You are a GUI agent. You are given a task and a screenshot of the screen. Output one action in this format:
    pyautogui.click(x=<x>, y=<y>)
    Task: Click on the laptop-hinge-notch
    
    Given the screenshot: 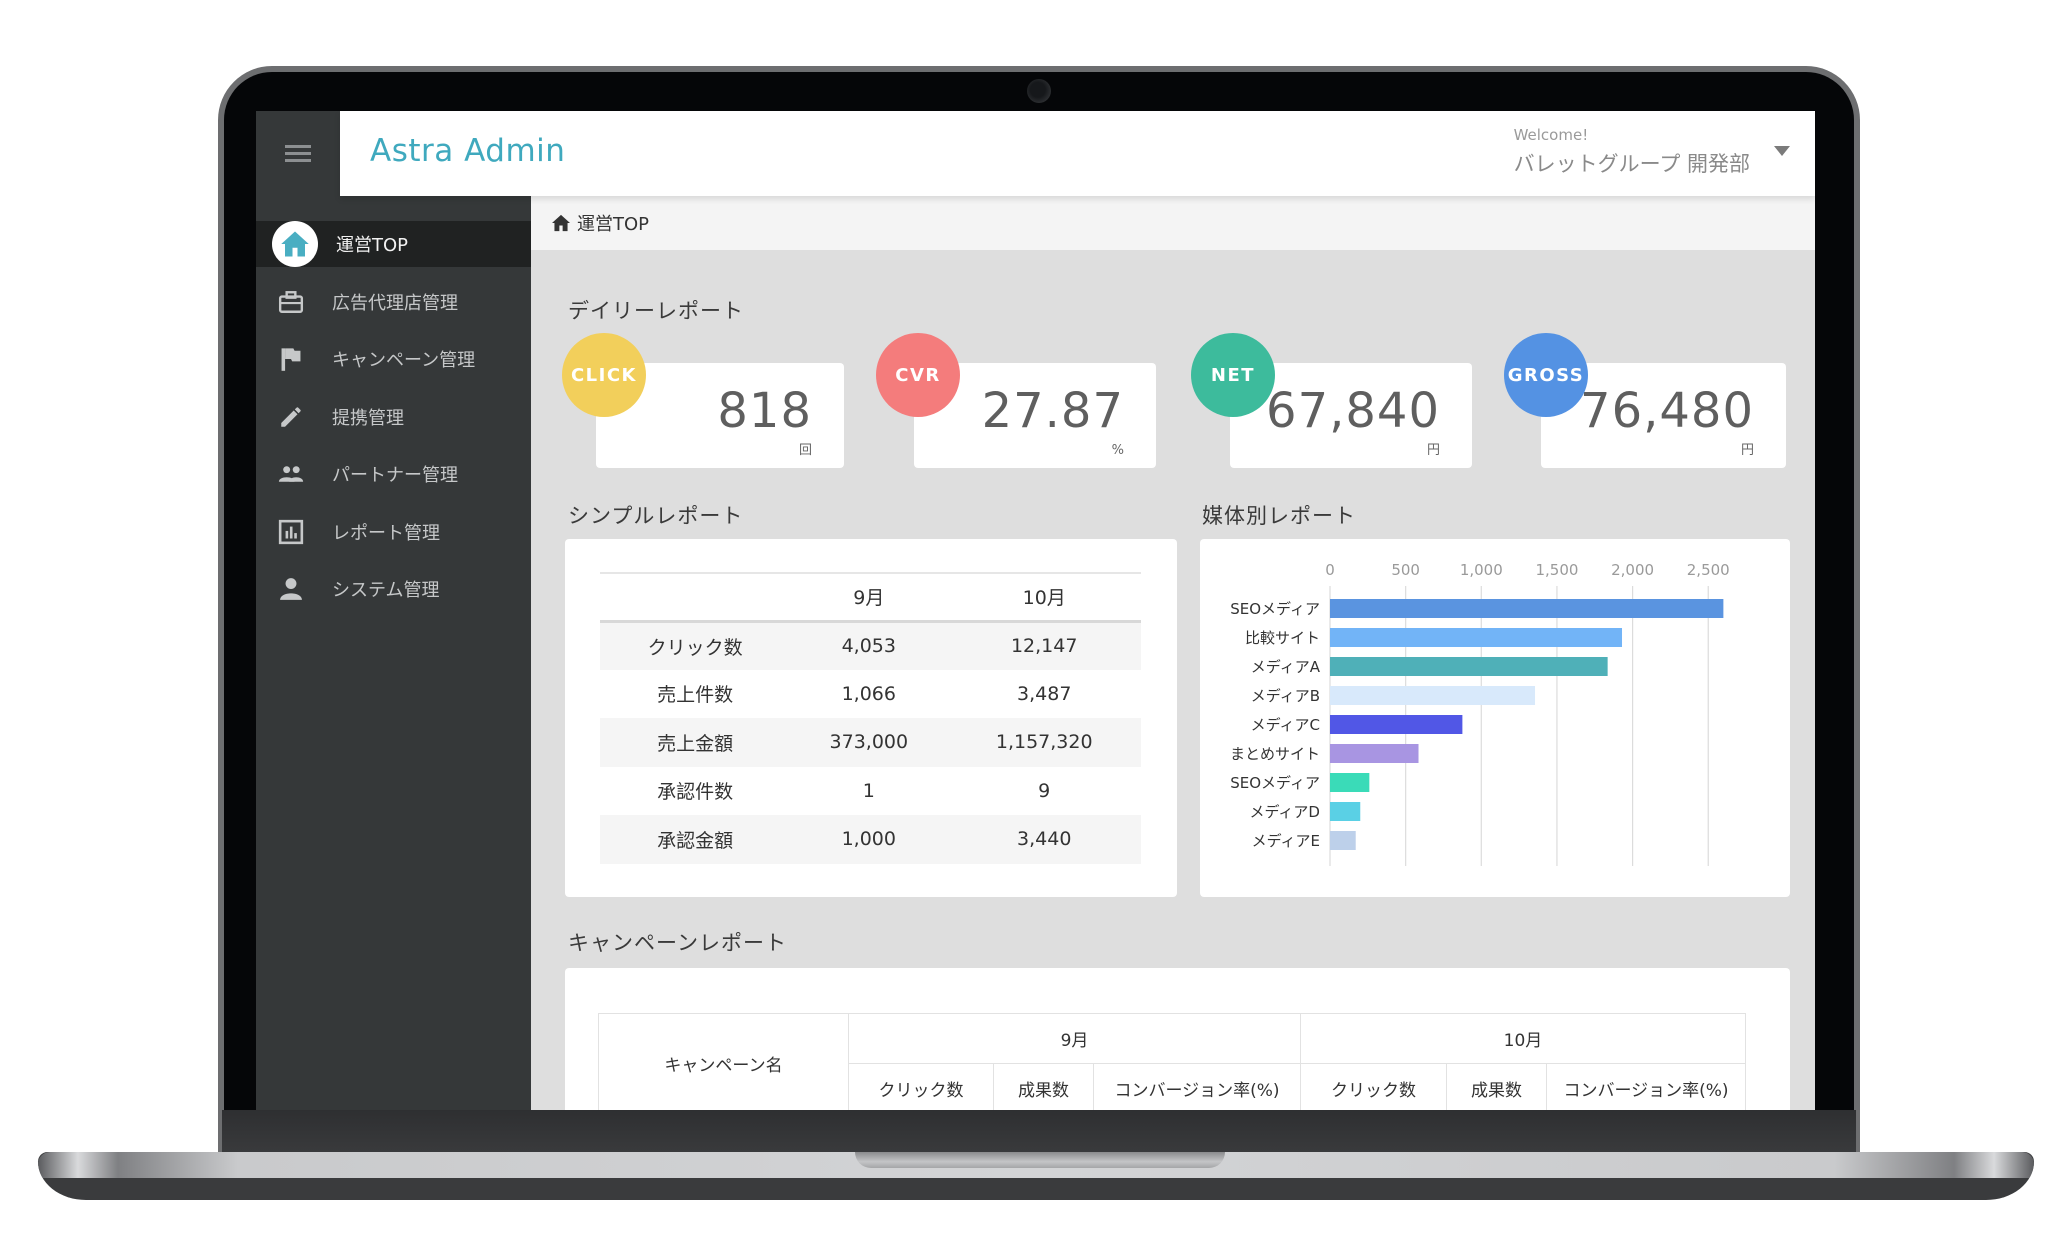 What is the action you would take?
    pyautogui.click(x=1040, y=1160)
    